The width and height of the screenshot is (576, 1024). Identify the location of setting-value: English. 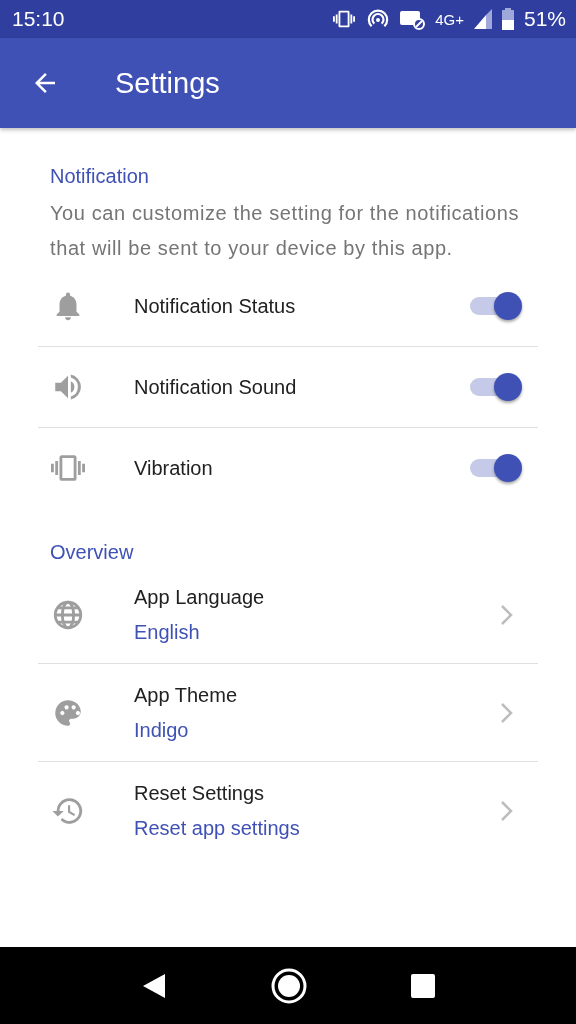
(167, 632).